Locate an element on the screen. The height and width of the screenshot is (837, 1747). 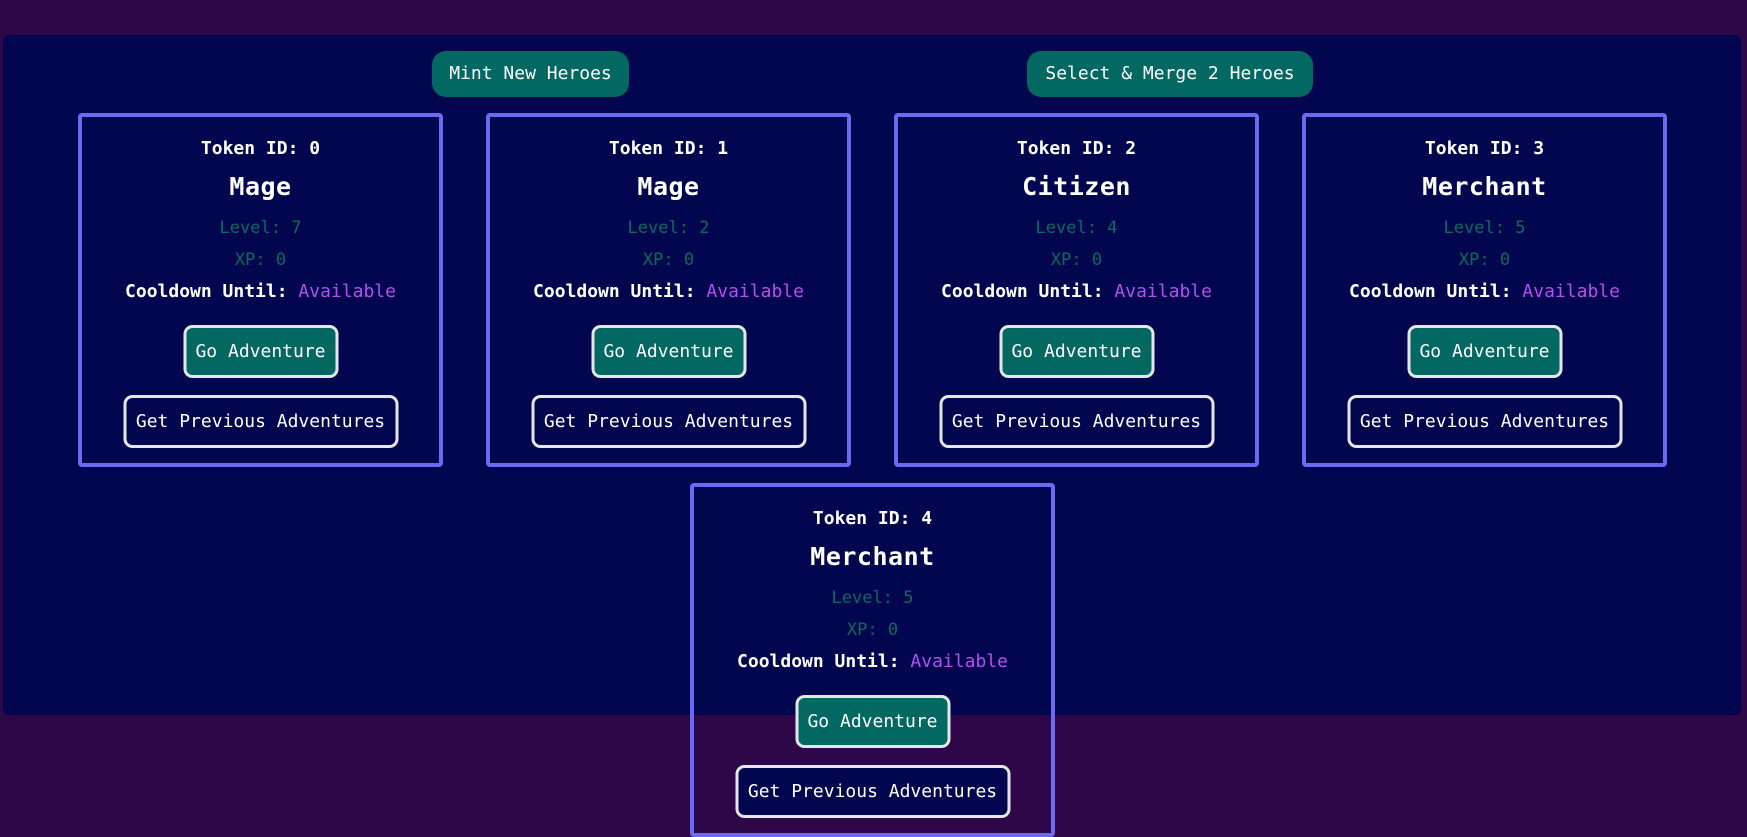
token-id-text: Token ID: 0 is located at coordinates (260, 148).